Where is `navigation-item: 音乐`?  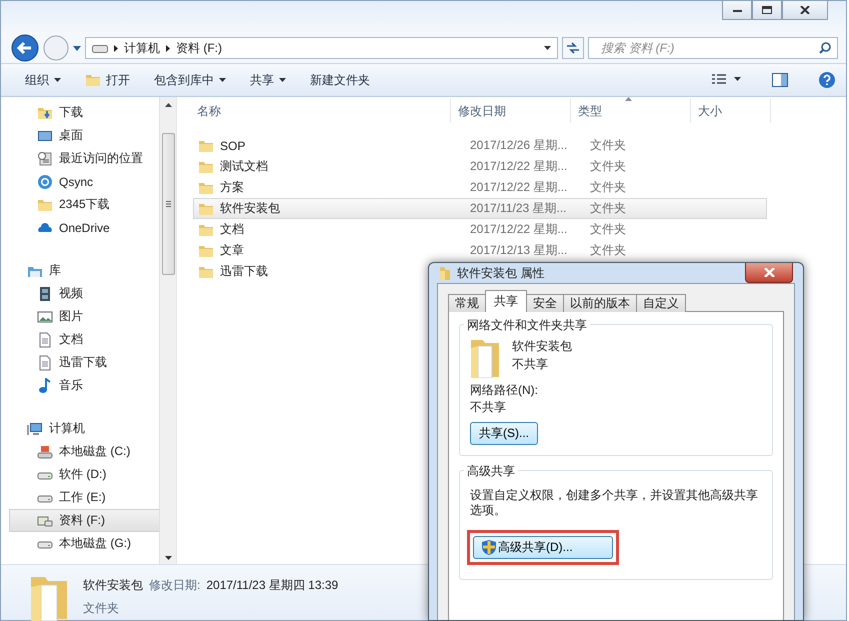
navigation-item: 音乐 is located at coordinates (80, 385).